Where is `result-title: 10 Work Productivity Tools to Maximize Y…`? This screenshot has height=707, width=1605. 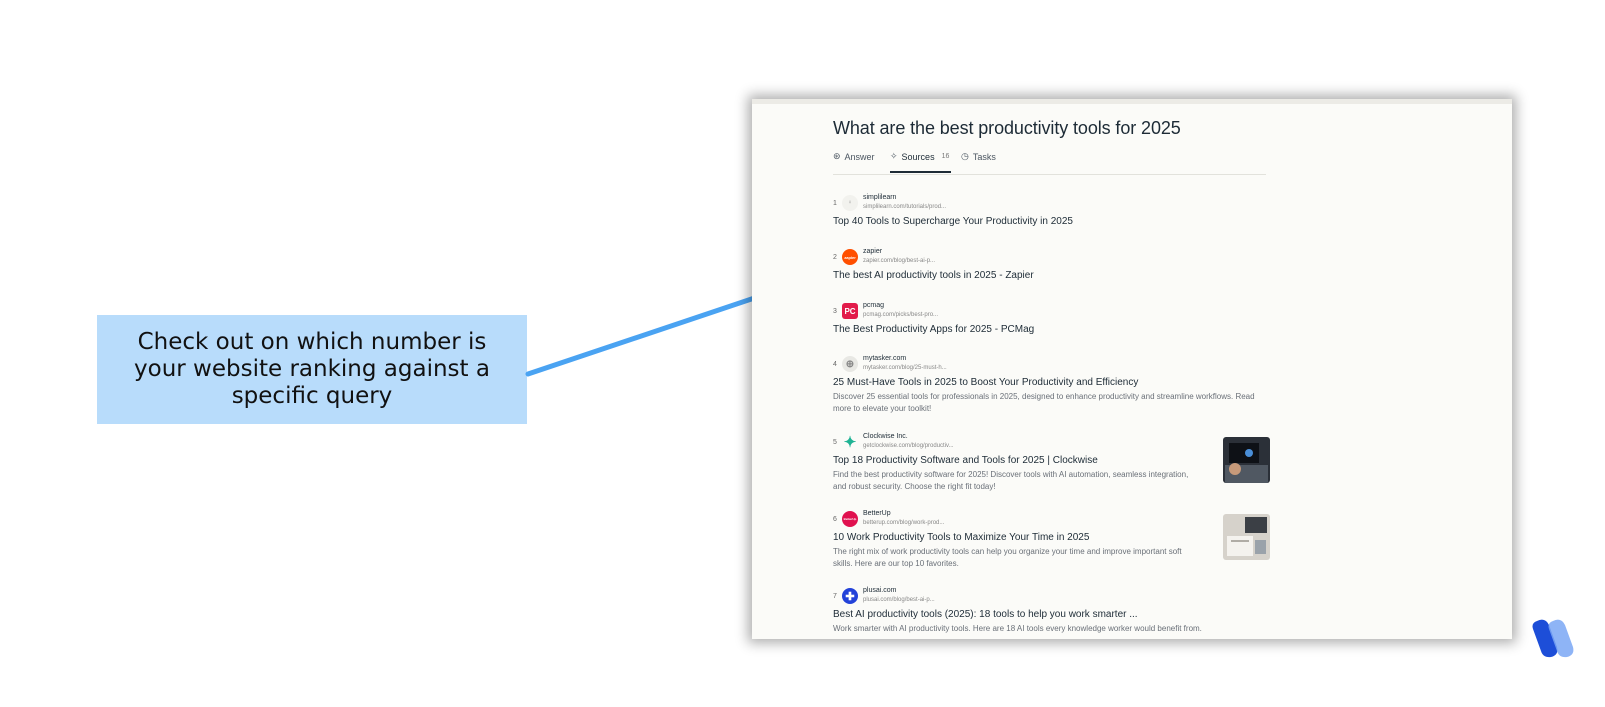 result-title: 10 Work Productivity Tools to Maximize Y… is located at coordinates (1049, 537).